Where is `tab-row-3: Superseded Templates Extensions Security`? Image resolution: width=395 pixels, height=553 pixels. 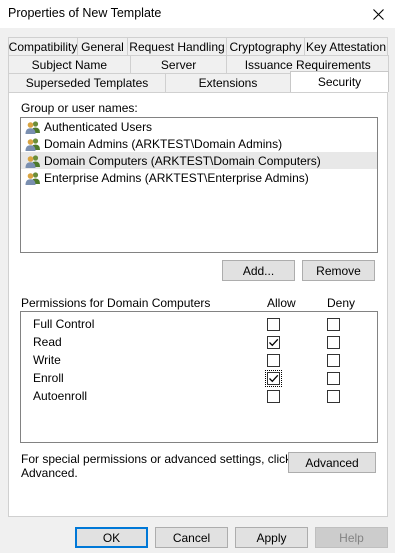 tab-row-3: Superseded Templates Extensions Security is located at coordinates (198, 81).